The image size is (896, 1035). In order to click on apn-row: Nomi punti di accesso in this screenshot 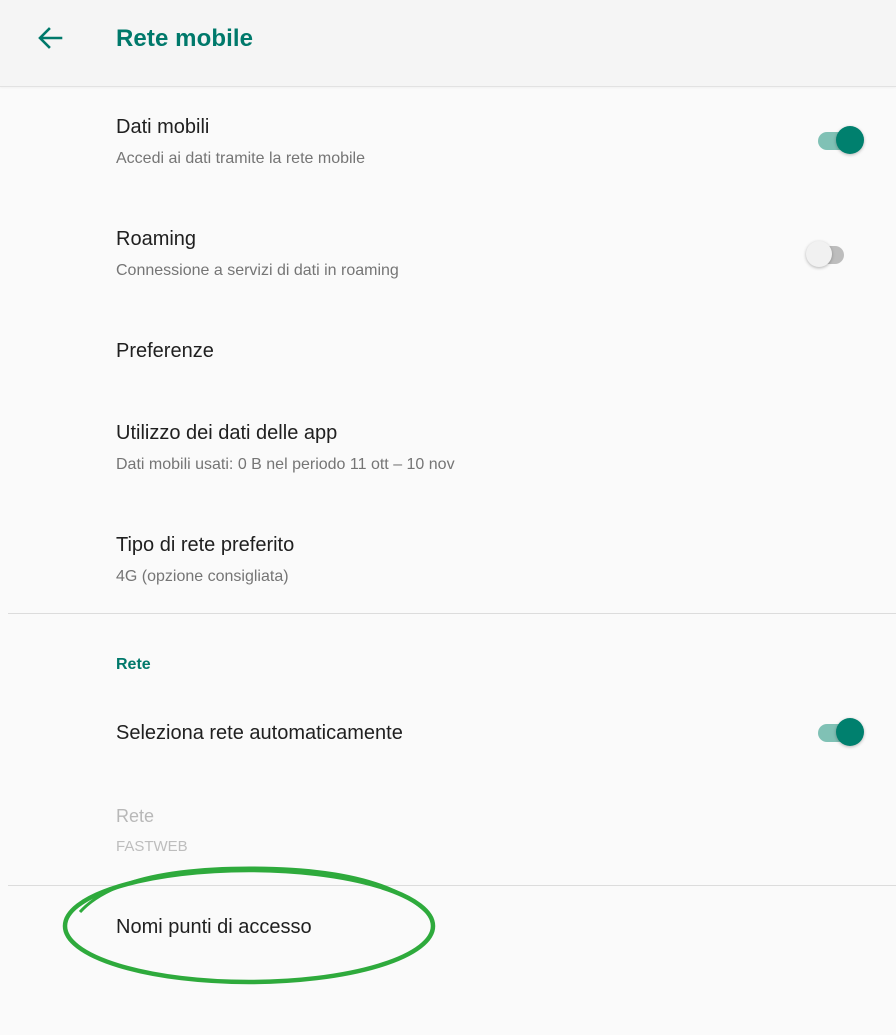, I will do `click(448, 932)`.